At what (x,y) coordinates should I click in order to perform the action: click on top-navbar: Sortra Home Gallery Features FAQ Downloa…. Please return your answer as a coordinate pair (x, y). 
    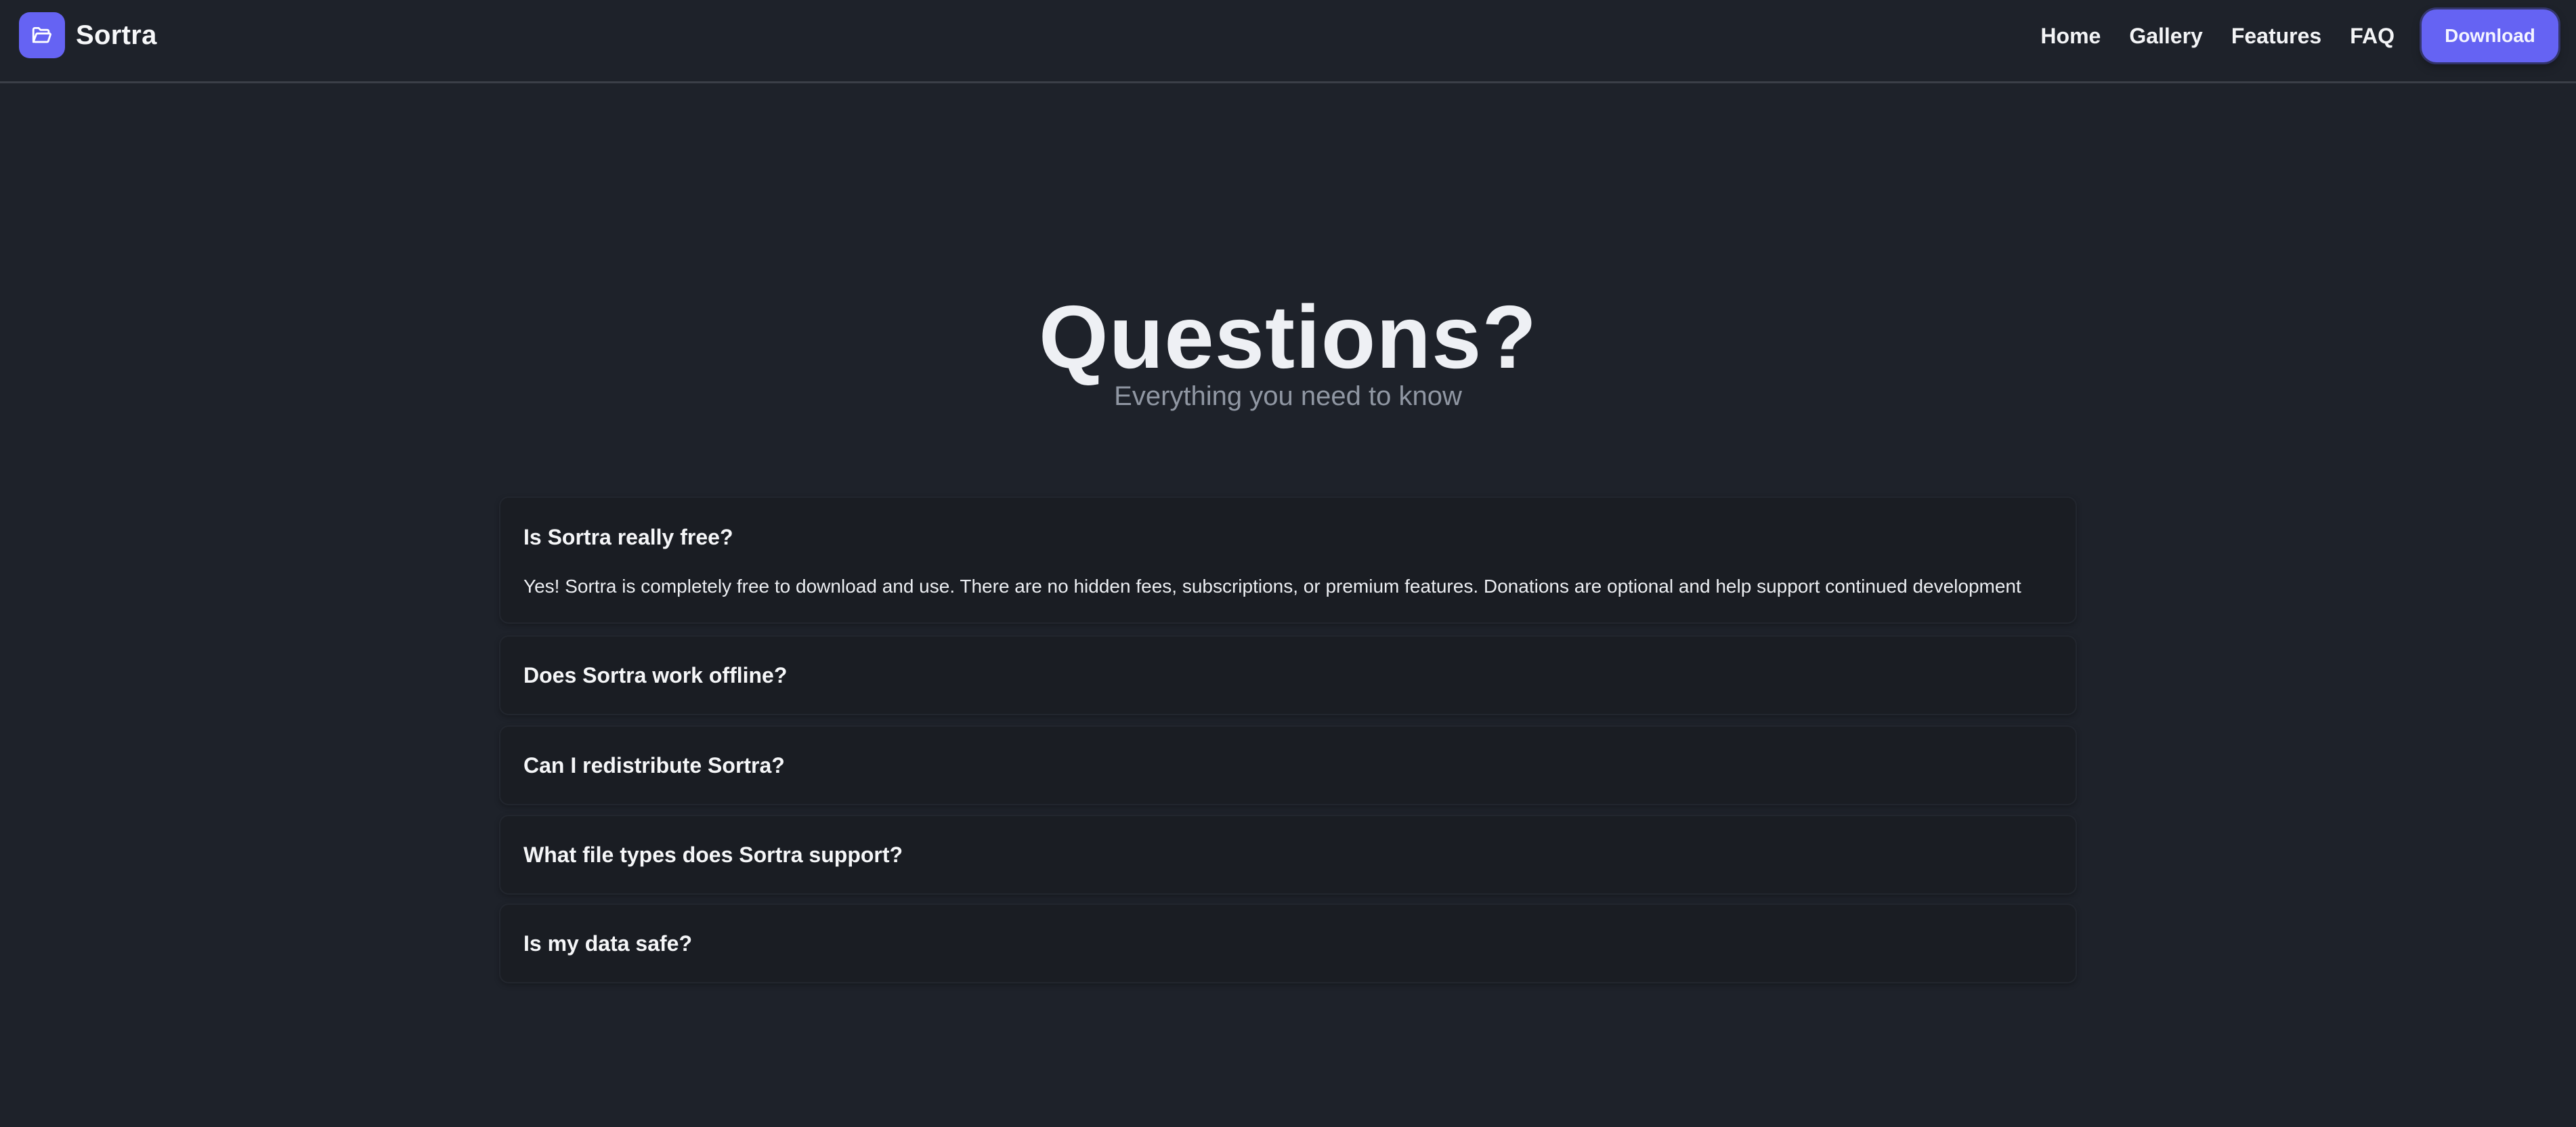
    Looking at the image, I should click on (1288, 41).